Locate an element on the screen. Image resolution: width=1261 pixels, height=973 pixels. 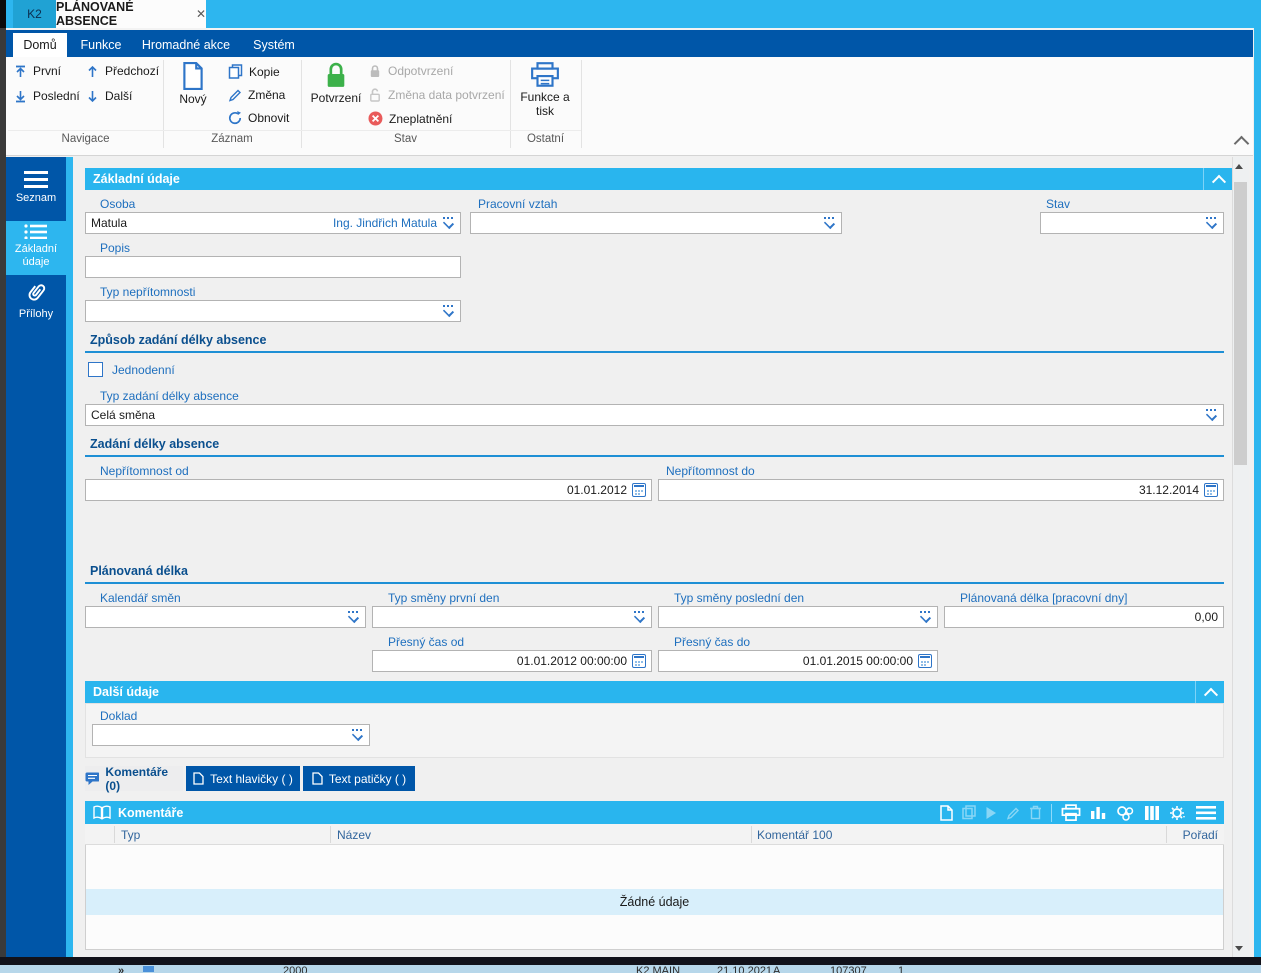
panel-header-zakladni-udaje: Základní údaje is located at coordinates (658, 179).